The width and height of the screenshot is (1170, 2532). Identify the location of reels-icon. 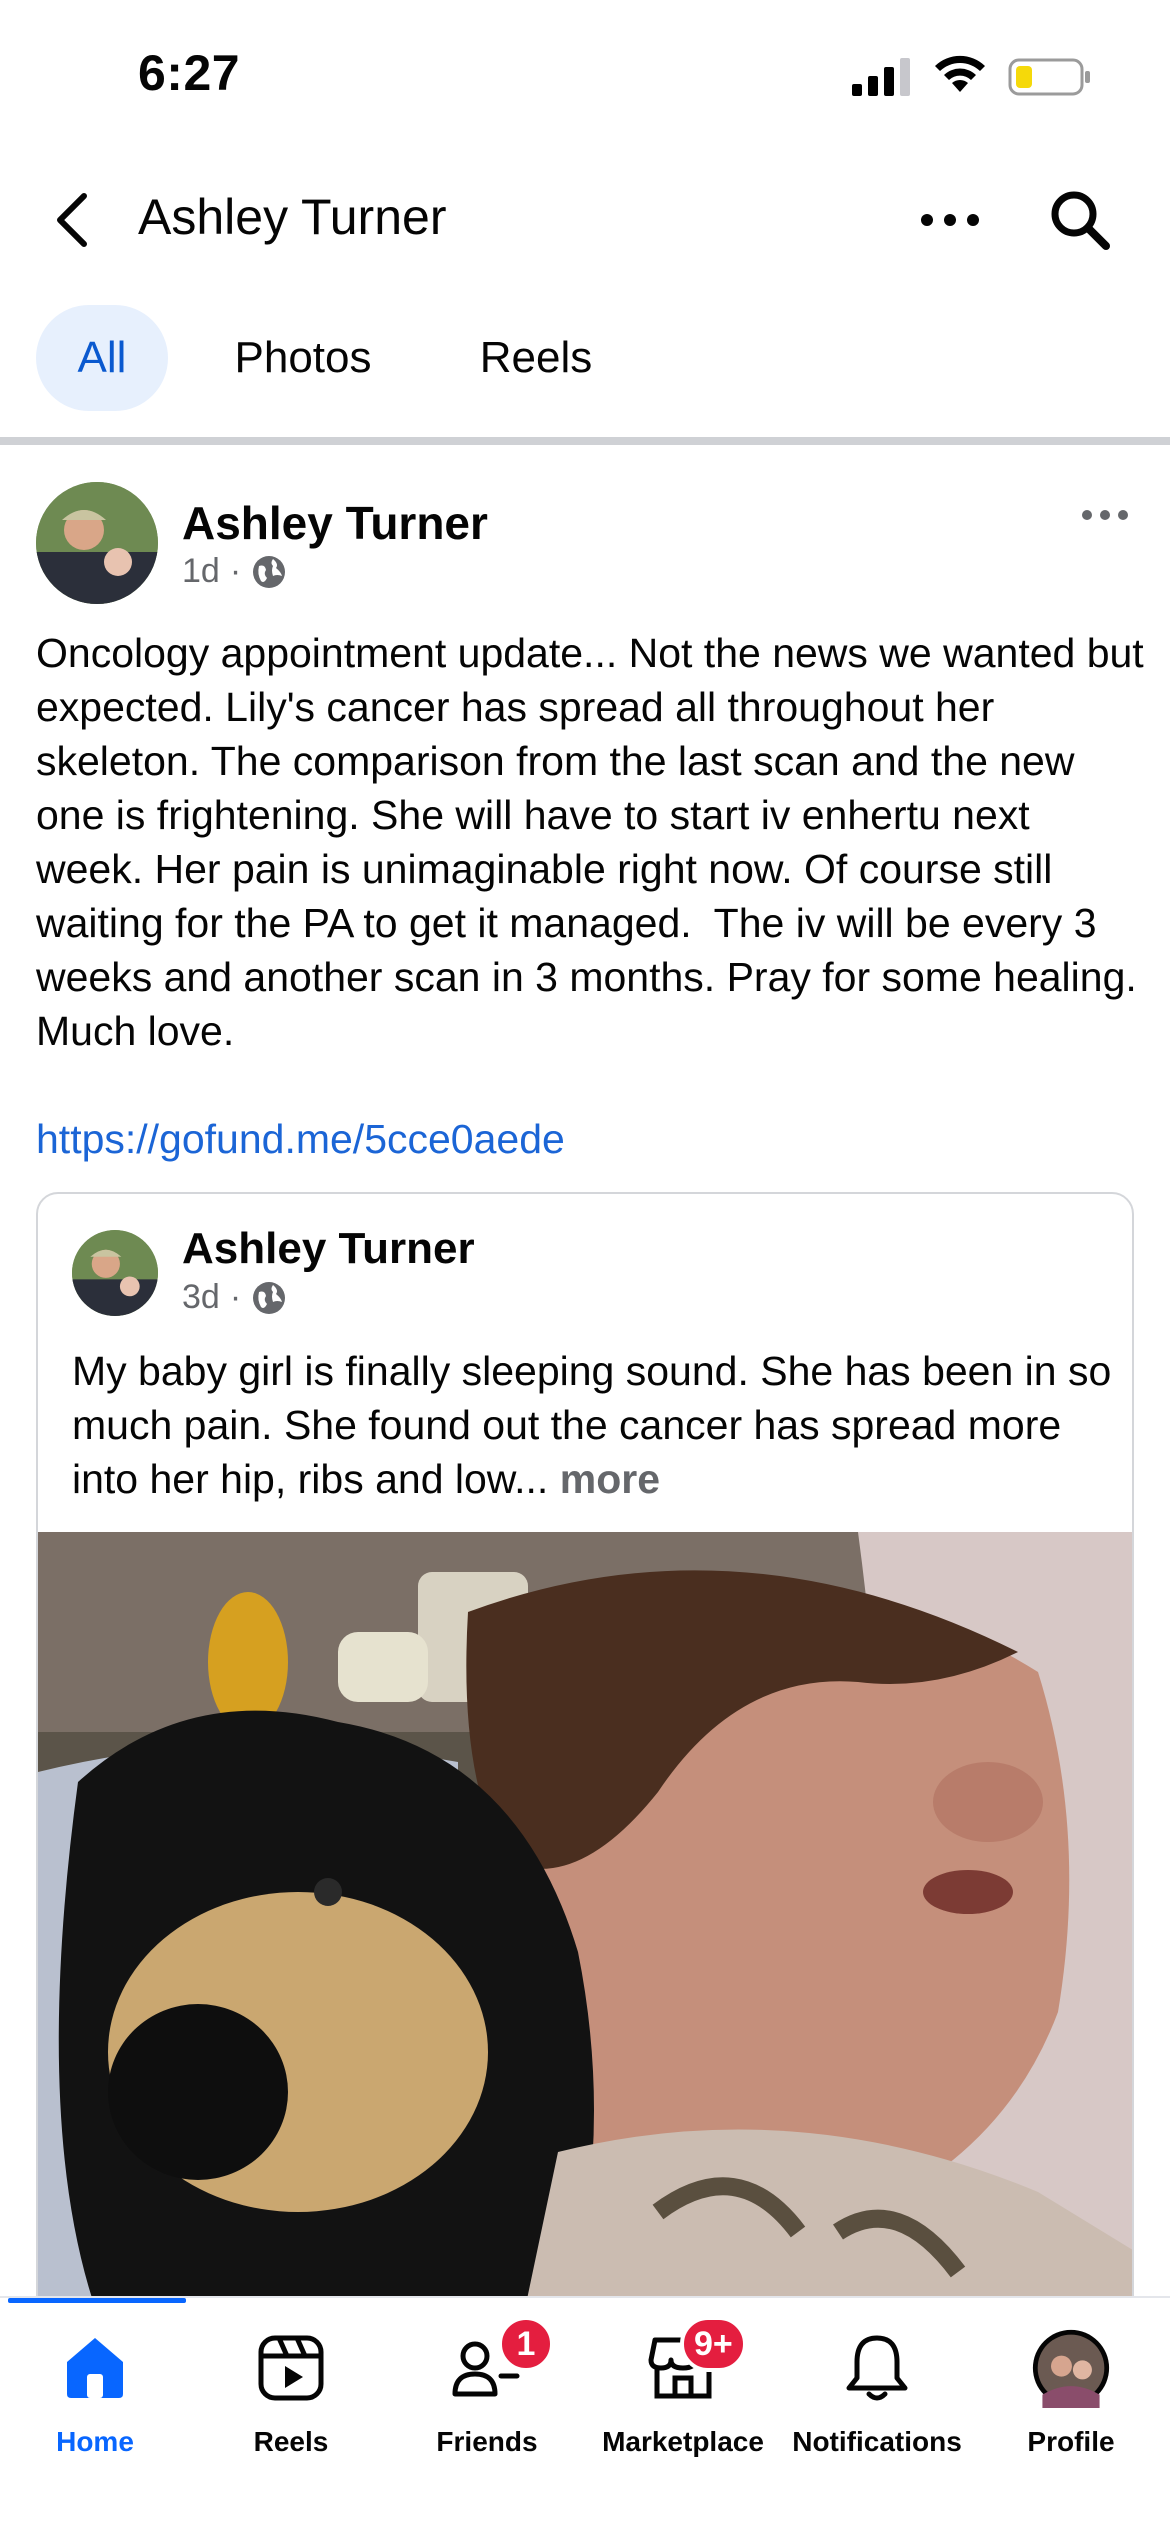
(291, 2368).